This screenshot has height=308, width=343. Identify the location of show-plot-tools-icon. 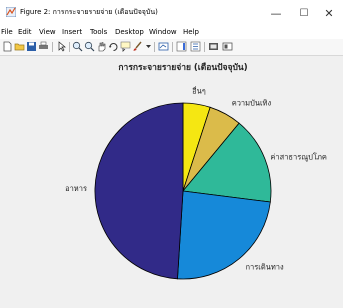
(227, 46).